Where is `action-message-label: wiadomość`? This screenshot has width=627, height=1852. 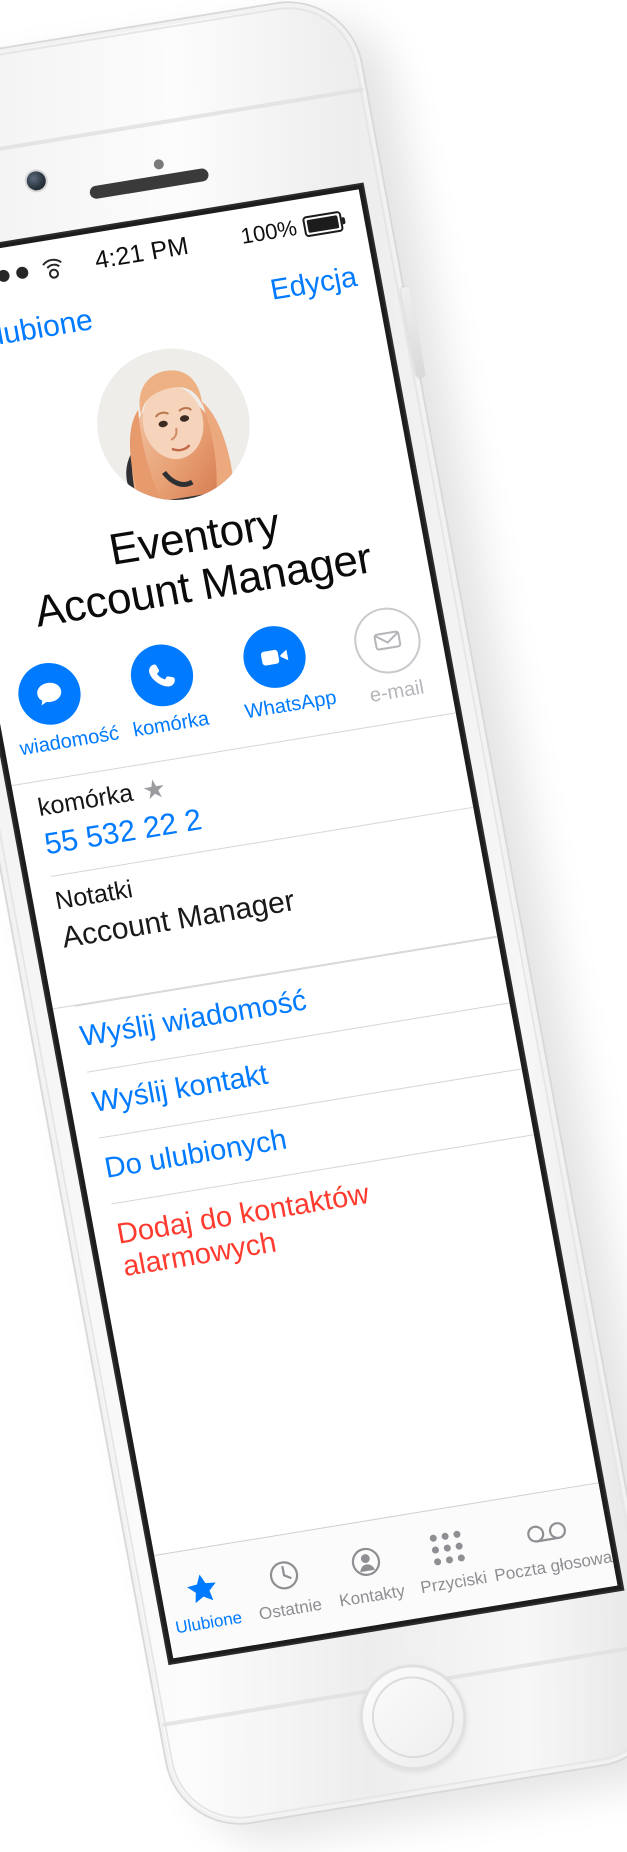
action-message-label: wiadomość is located at coordinates (69, 740).